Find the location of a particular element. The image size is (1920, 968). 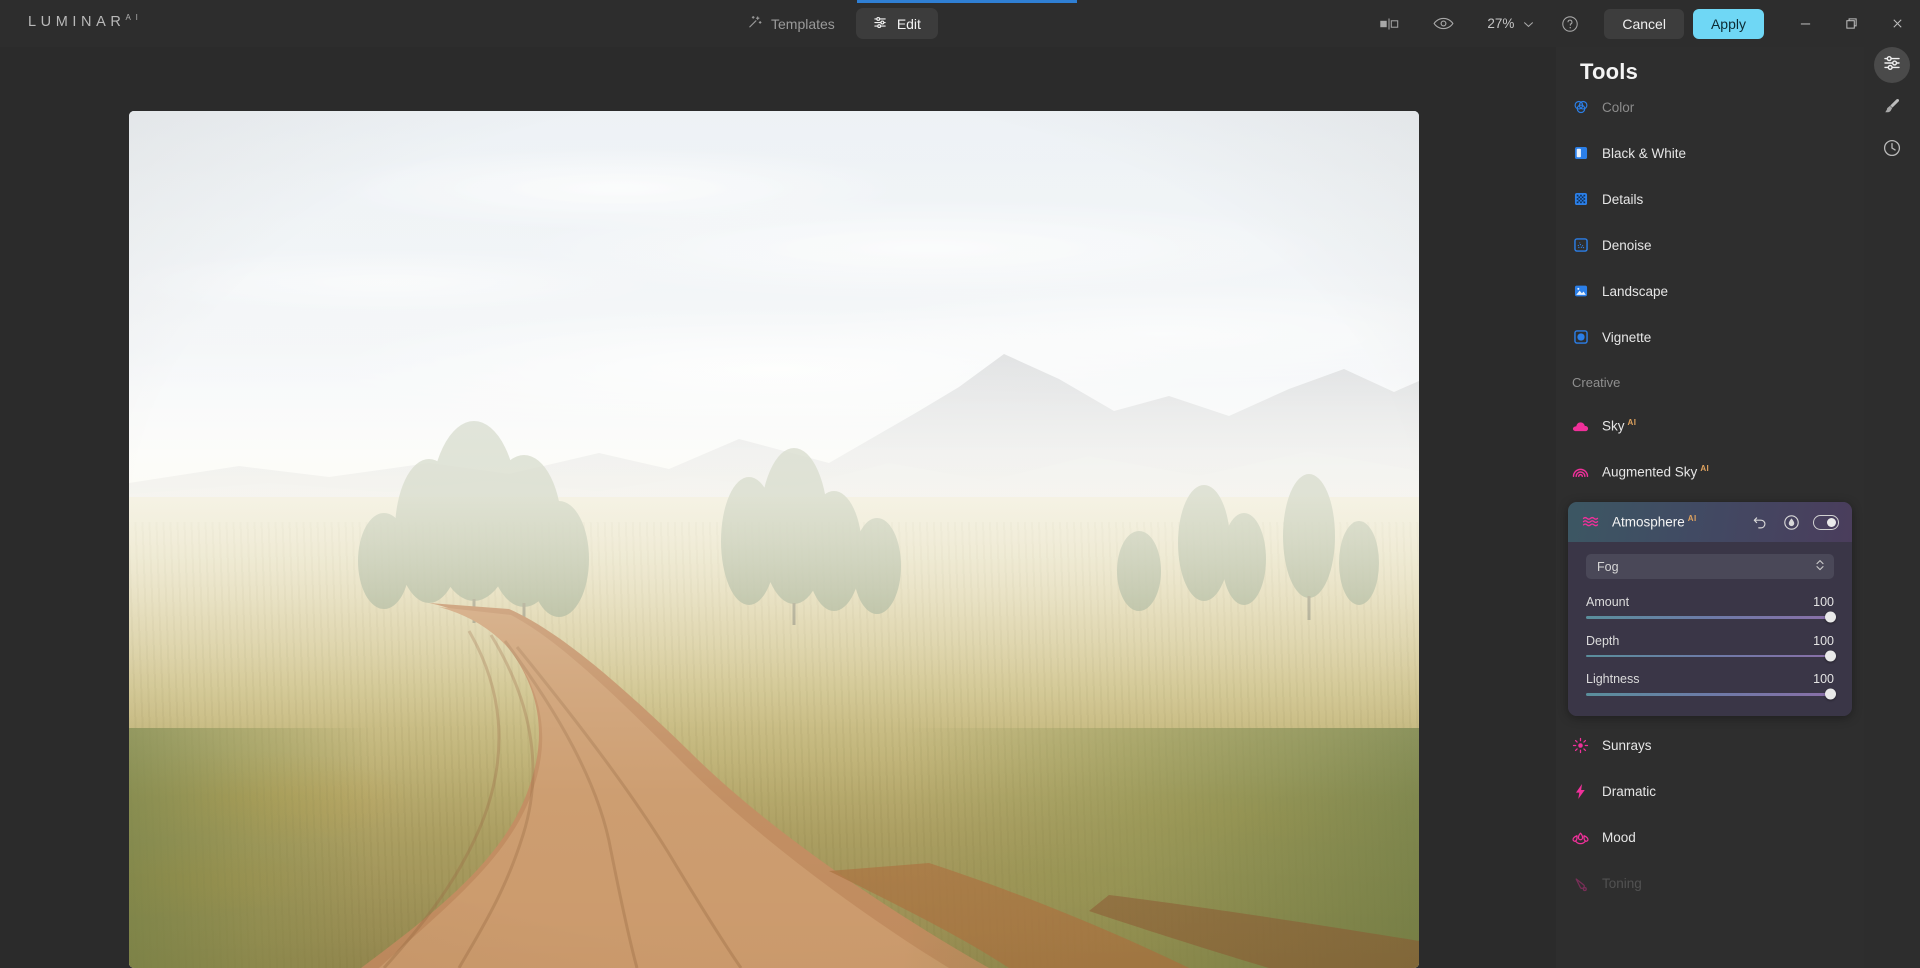

lightning-bolt-icon is located at coordinates (1580, 791).